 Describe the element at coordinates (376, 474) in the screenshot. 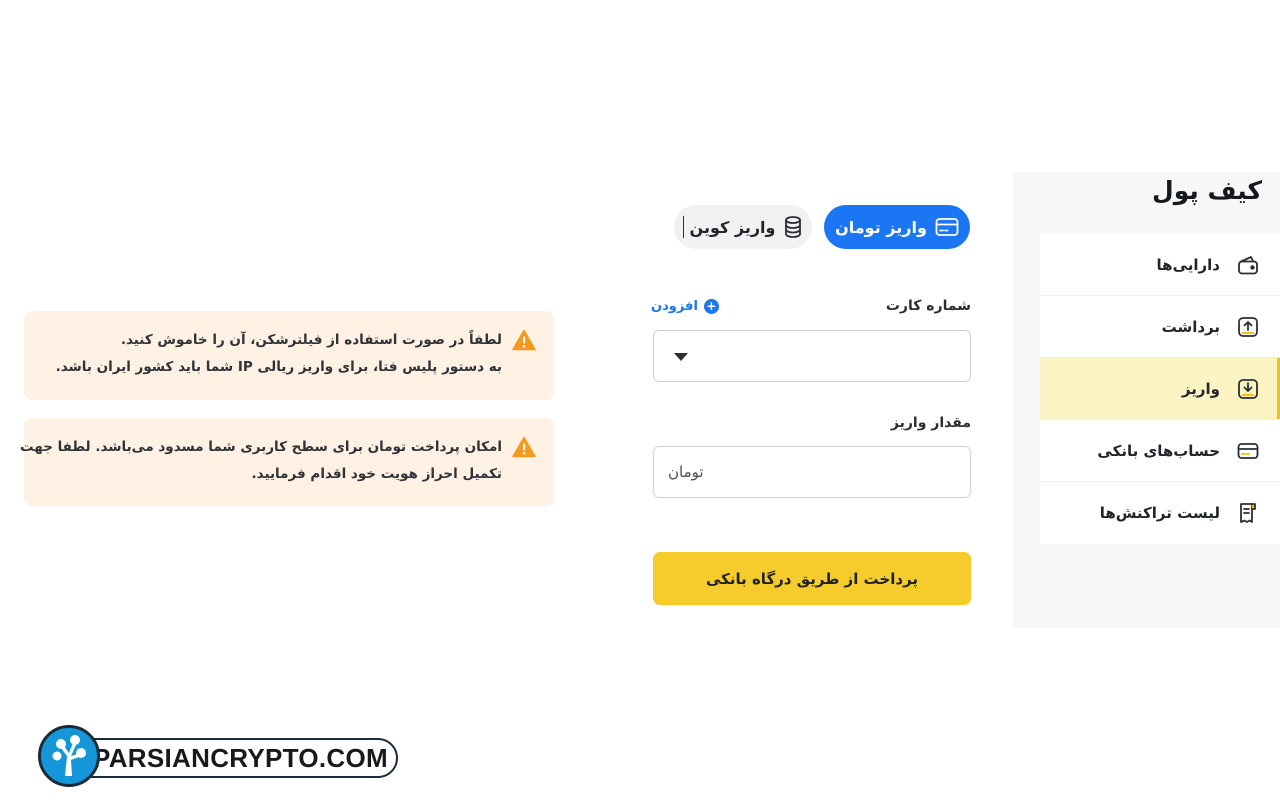

I see `alert-text-line: تکمیل احراز هویت خود اقدام فرمایید.` at that location.